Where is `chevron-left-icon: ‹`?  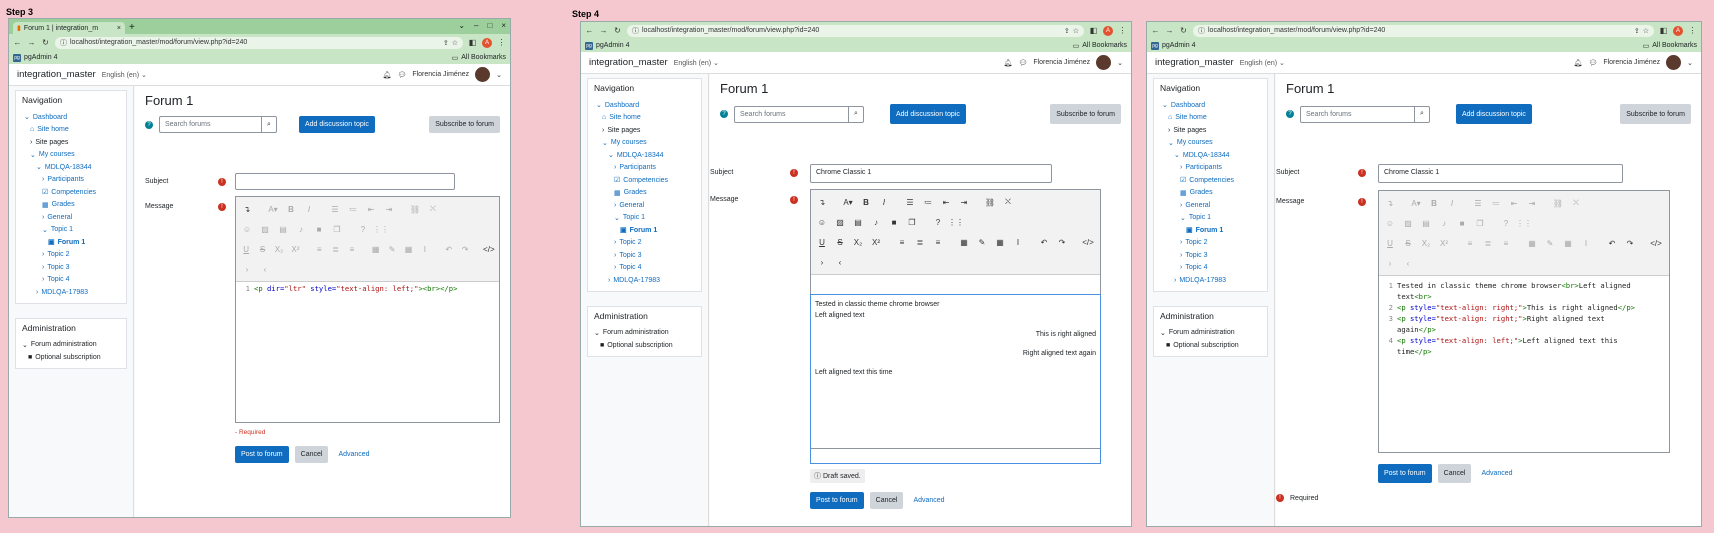
chevron-left-icon: ‹ is located at coordinates (840, 262).